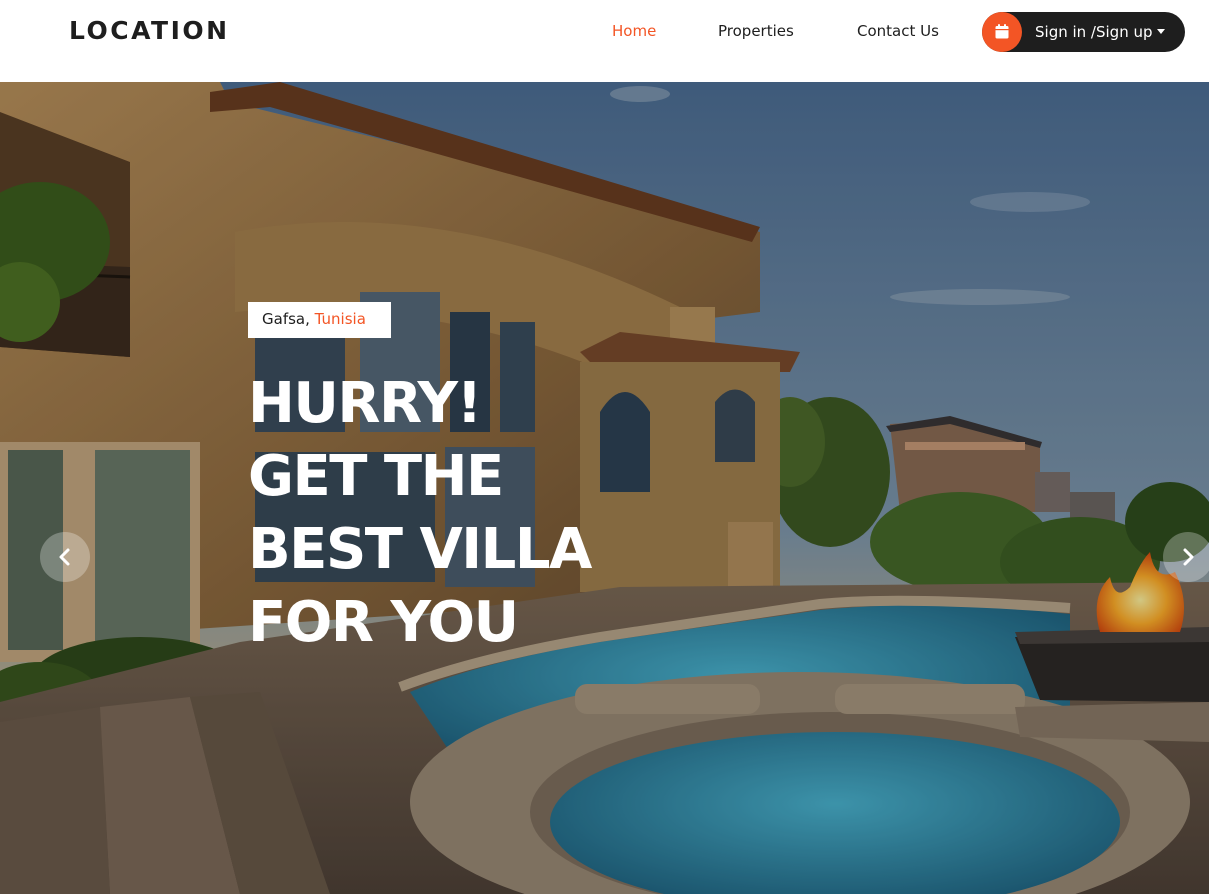 This screenshot has height=894, width=1209. What do you see at coordinates (1161, 31) in the screenshot?
I see `dropdown-caret-icon` at bounding box center [1161, 31].